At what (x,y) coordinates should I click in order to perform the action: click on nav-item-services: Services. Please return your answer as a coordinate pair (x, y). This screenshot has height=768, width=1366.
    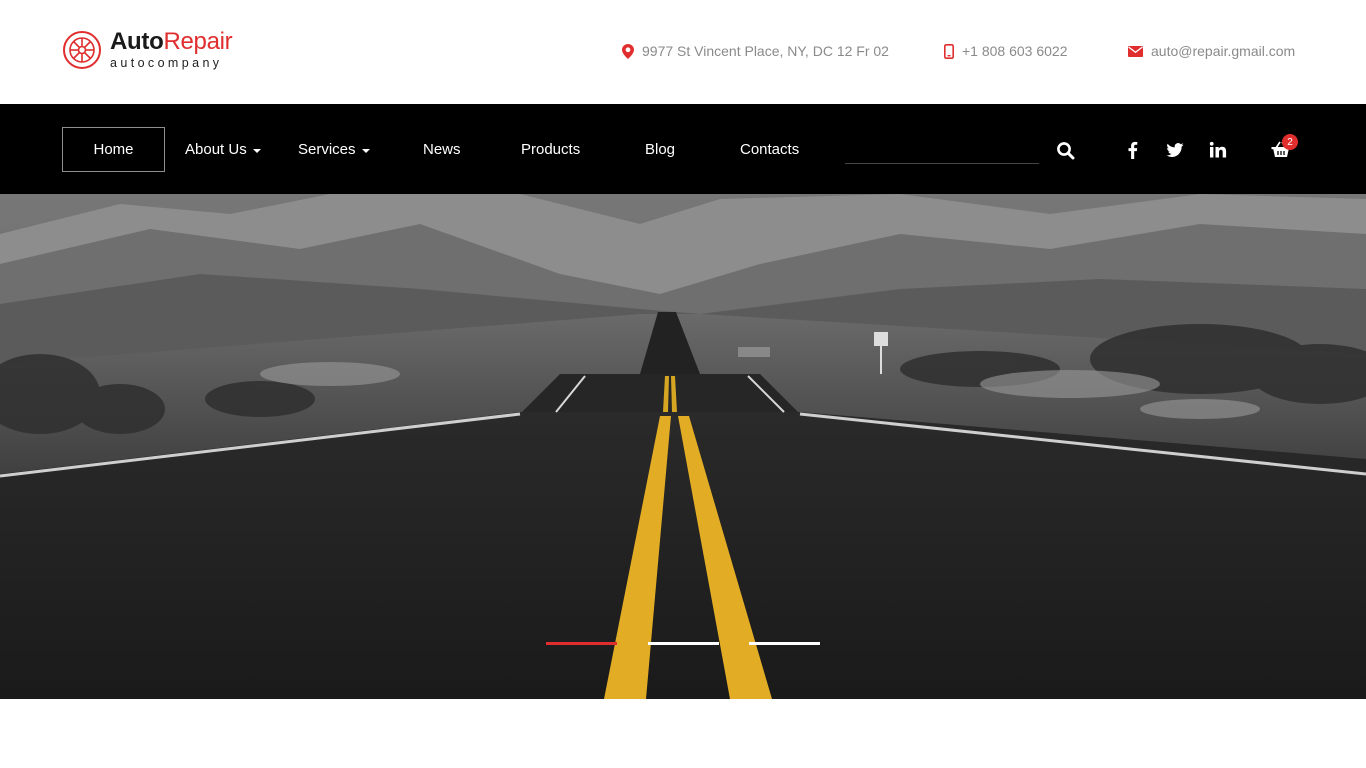
    Looking at the image, I should click on (334, 149).